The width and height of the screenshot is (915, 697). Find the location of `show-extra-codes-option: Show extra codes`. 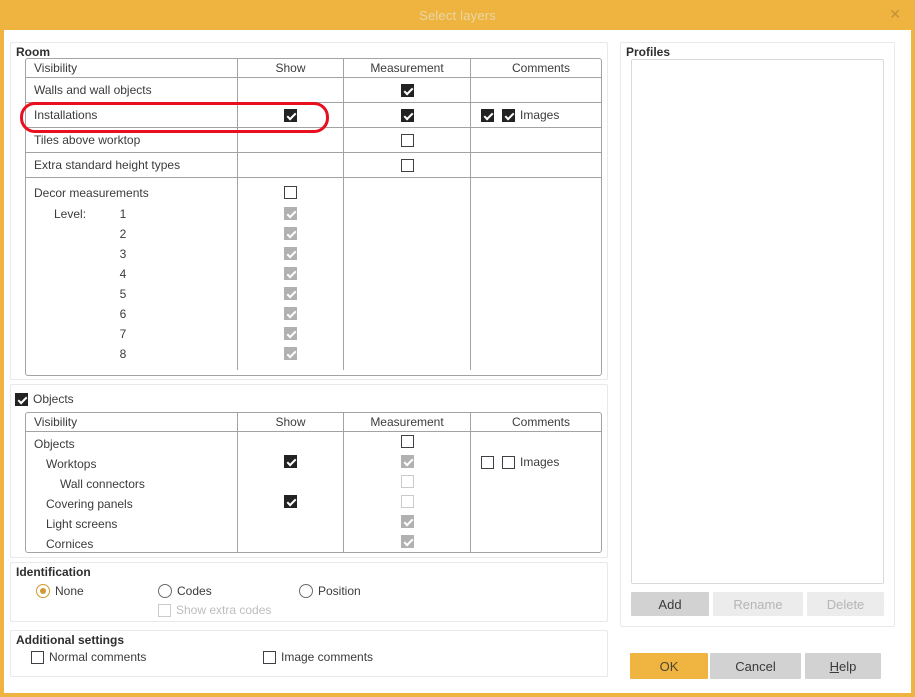

show-extra-codes-option: Show extra codes is located at coordinates (214, 610).